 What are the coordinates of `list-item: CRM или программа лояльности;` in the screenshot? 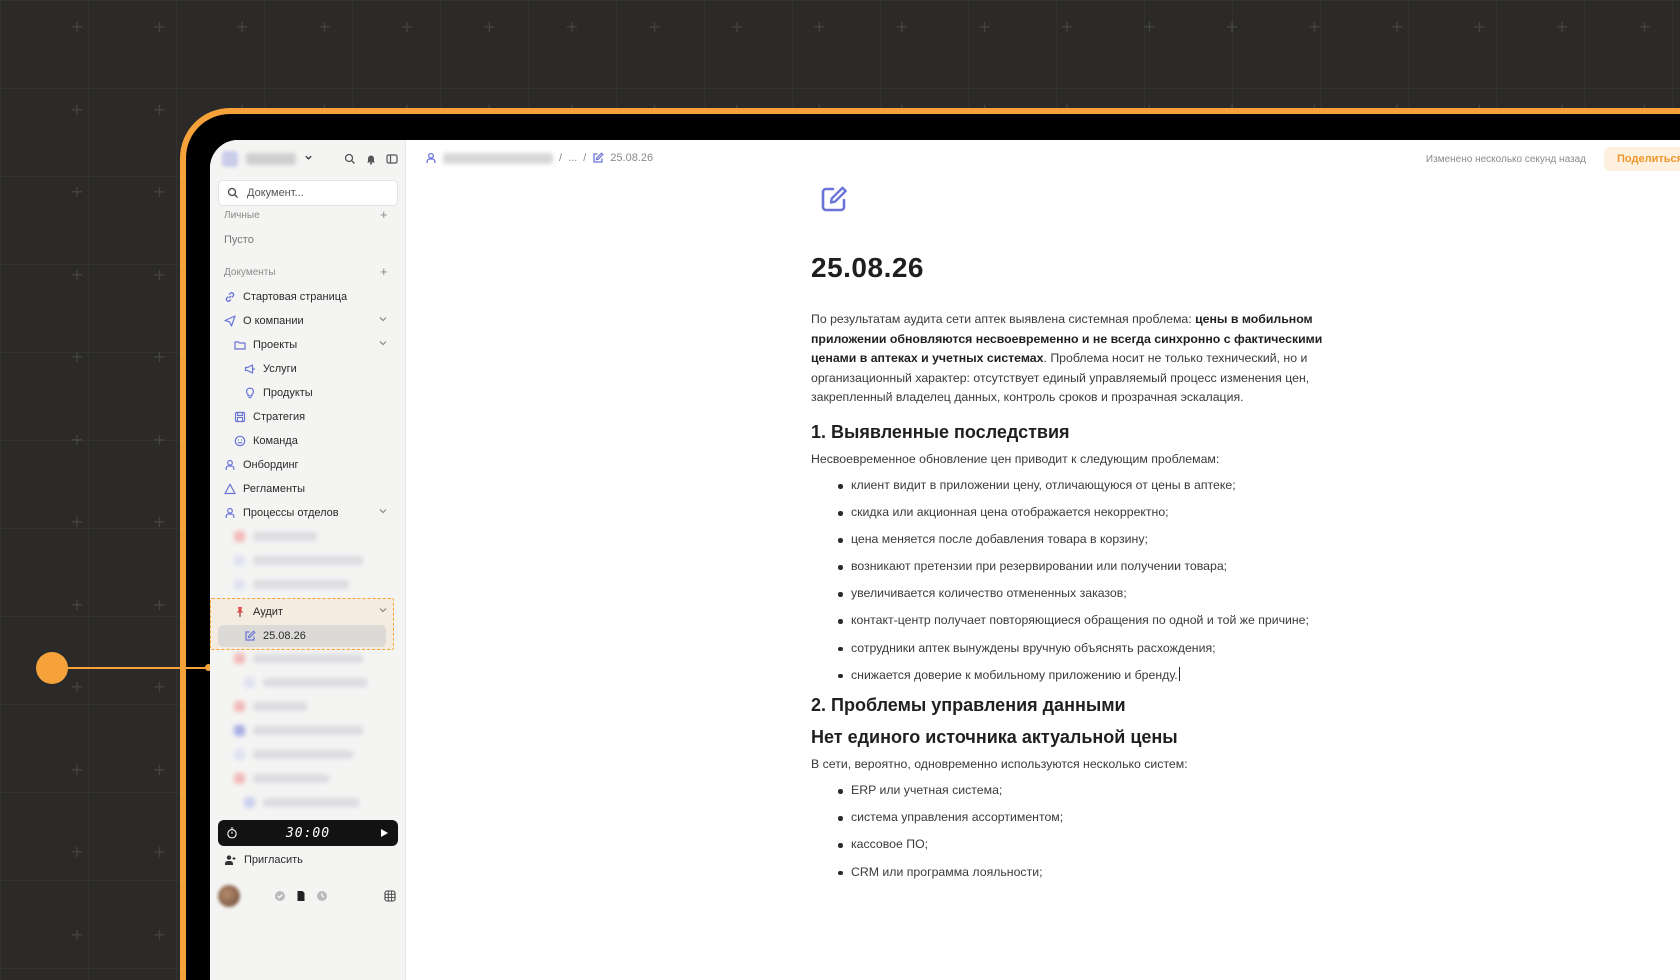 It's located at (1094, 873).